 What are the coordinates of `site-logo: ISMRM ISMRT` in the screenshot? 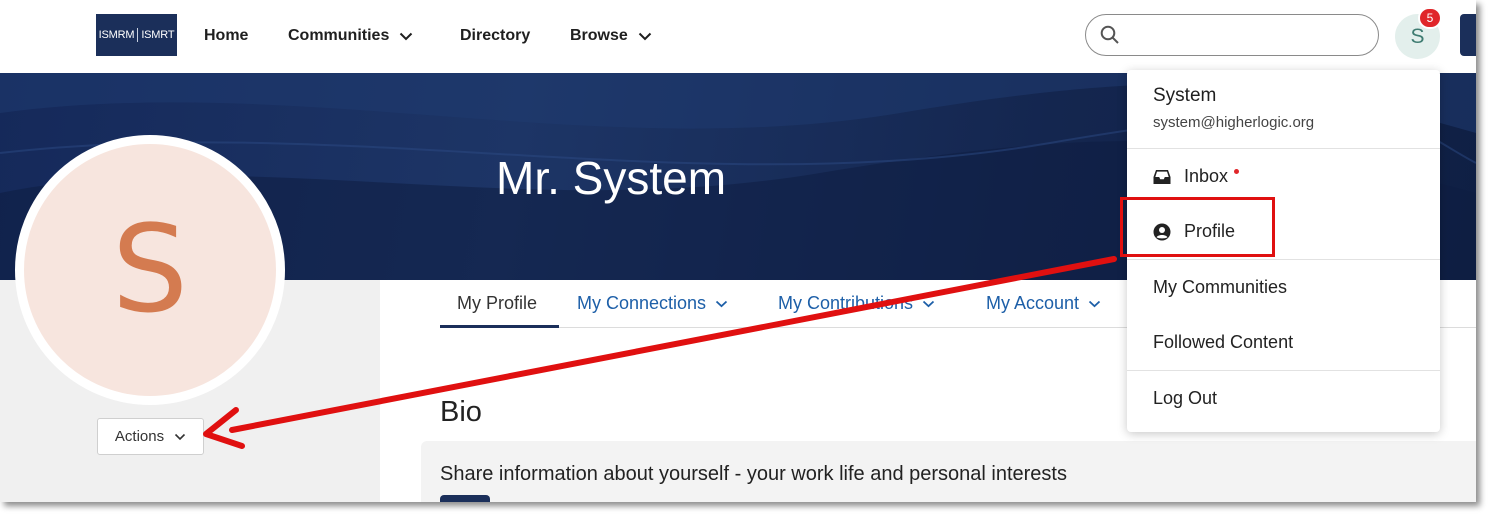 It's located at (136, 35).